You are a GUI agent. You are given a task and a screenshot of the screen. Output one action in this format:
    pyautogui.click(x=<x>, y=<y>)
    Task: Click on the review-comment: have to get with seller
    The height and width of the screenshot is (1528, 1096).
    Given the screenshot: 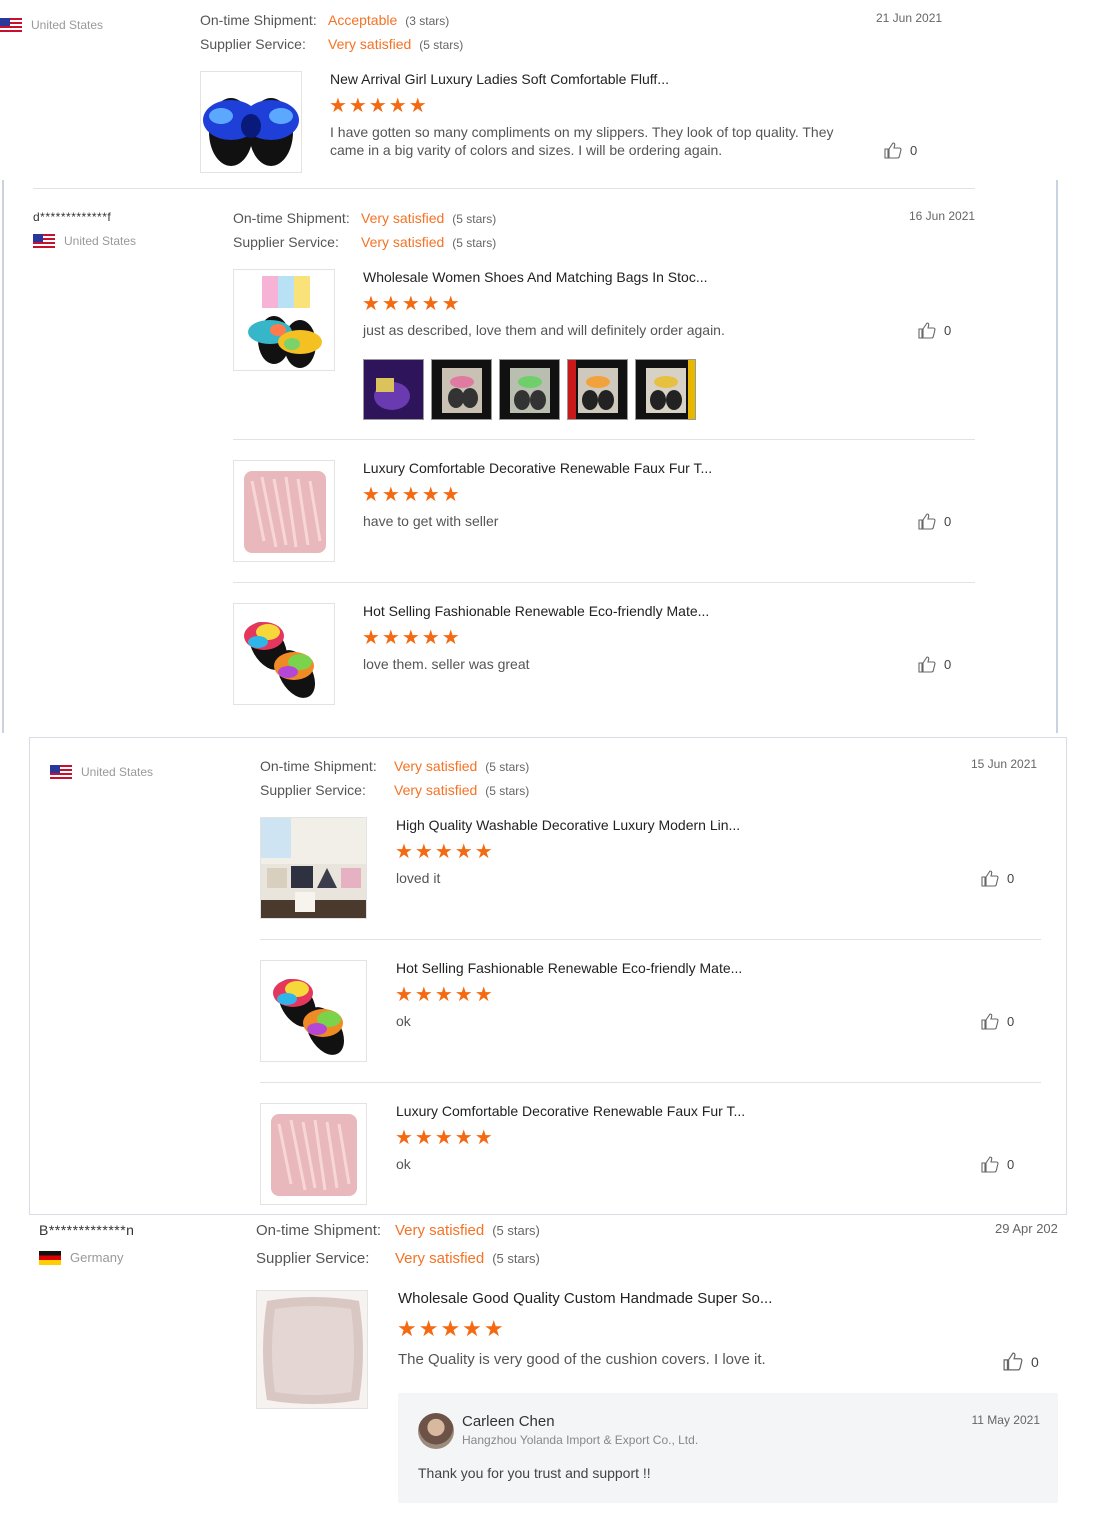 What is the action you would take?
    pyautogui.click(x=431, y=521)
    